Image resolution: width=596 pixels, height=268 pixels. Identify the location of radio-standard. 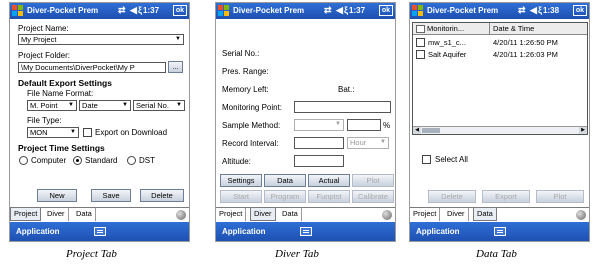
(77, 160).